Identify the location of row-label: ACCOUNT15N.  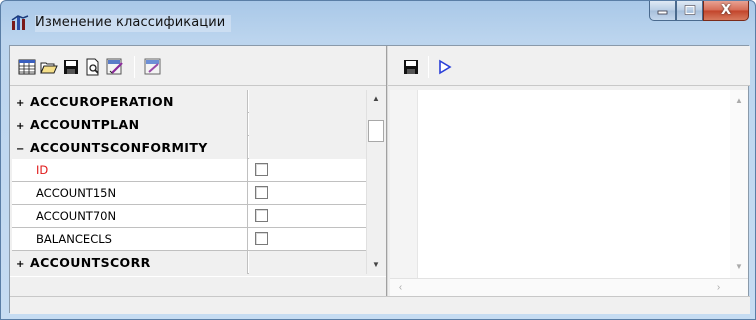
(76, 193).